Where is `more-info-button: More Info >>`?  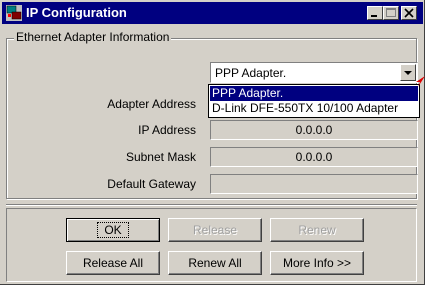 more-info-button: More Info >> is located at coordinates (317, 263).